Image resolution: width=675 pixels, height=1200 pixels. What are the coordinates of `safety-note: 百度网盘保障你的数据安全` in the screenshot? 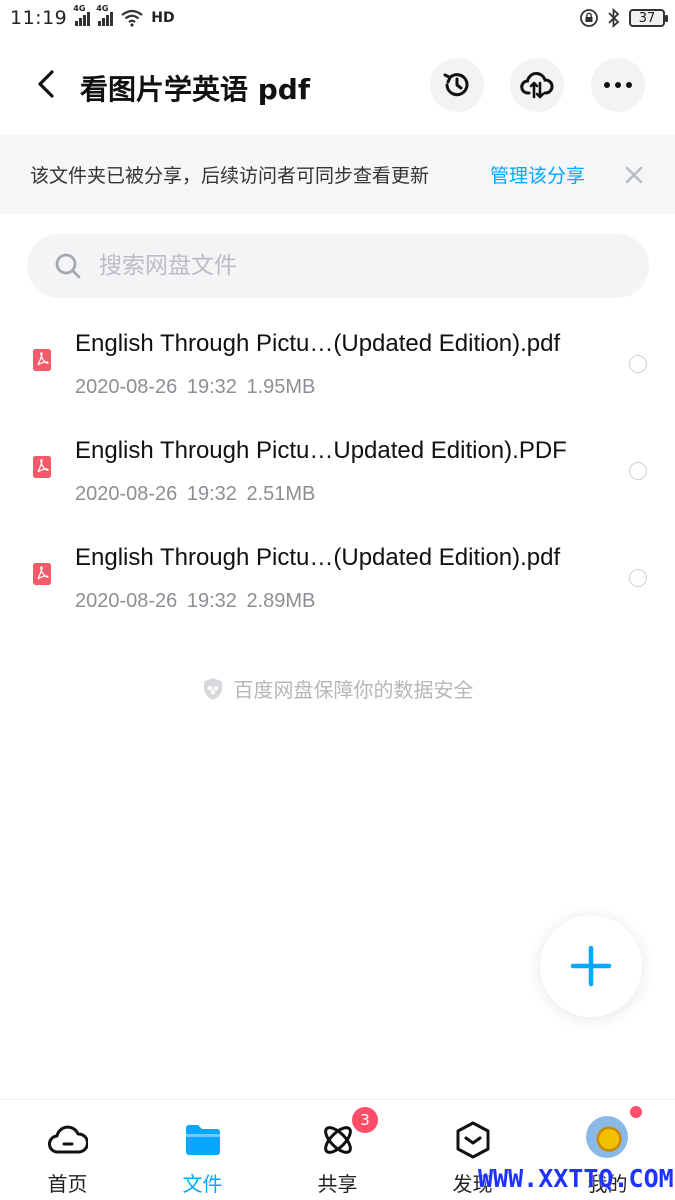 It's located at (337, 688).